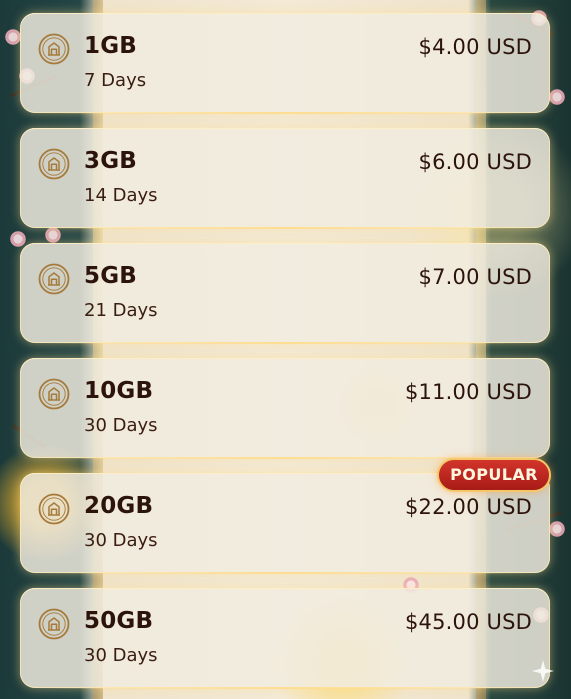  Describe the element at coordinates (111, 276) in the screenshot. I see `plan-size: 5GB` at that location.